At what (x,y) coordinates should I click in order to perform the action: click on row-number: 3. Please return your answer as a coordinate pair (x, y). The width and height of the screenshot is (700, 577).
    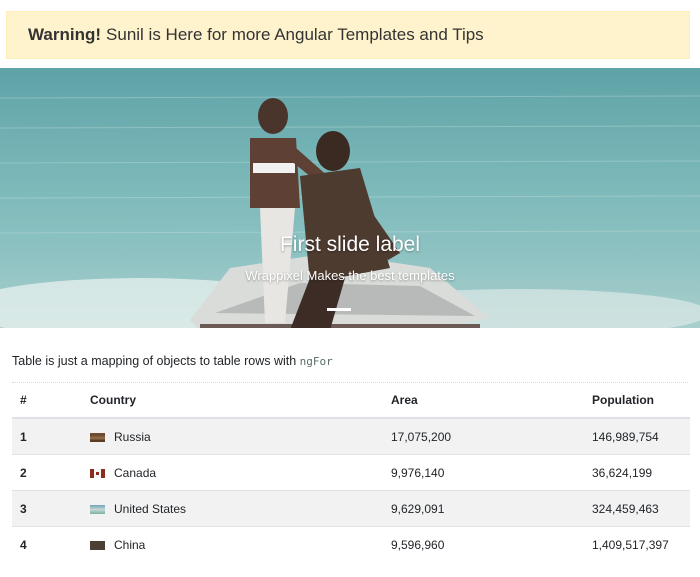
    Looking at the image, I should click on (51, 508).